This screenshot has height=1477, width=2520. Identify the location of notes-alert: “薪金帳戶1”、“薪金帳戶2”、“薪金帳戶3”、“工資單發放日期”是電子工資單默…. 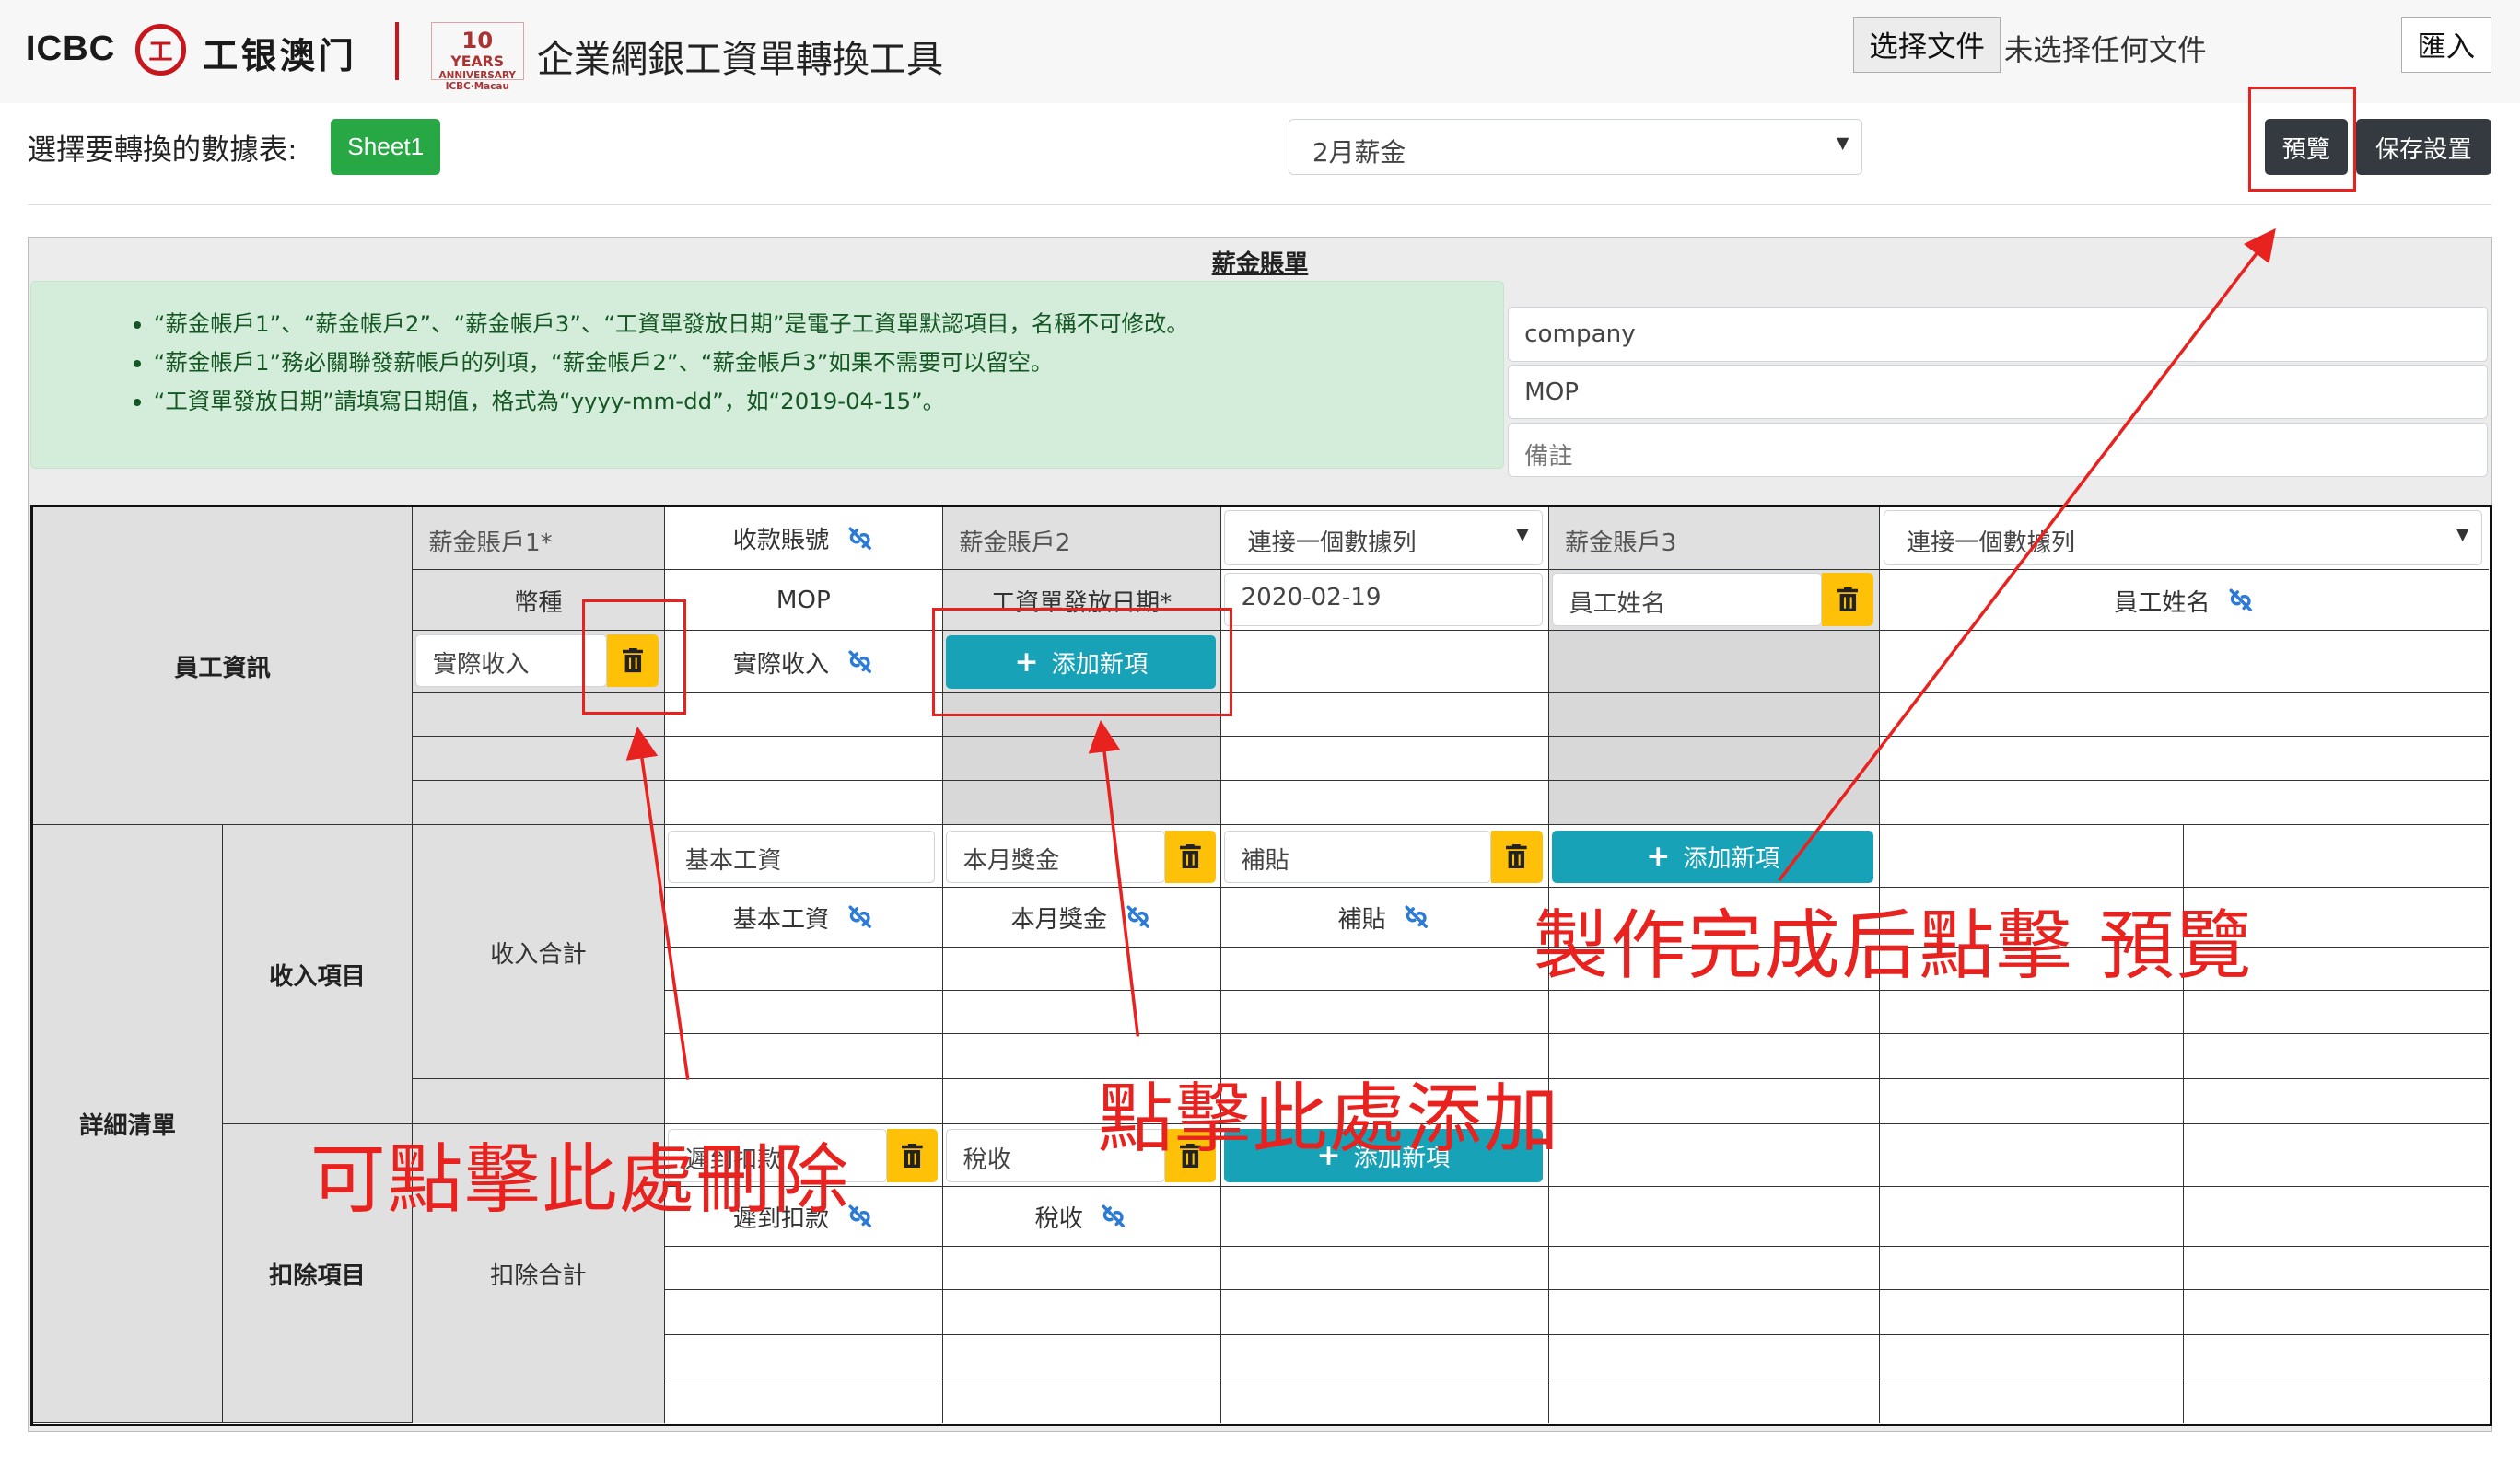
(767, 375).